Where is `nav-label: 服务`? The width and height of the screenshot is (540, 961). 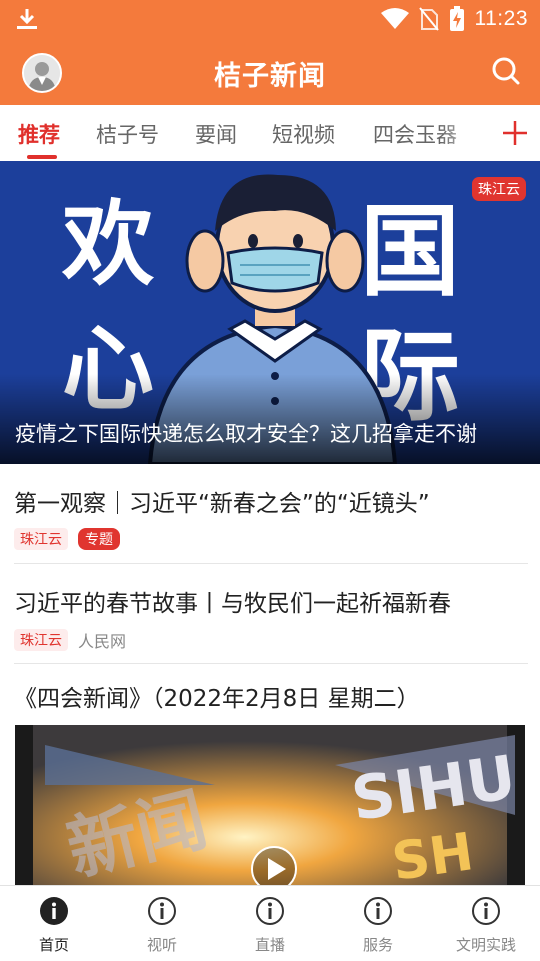
nav-label: 服务 is located at coordinates (377, 945).